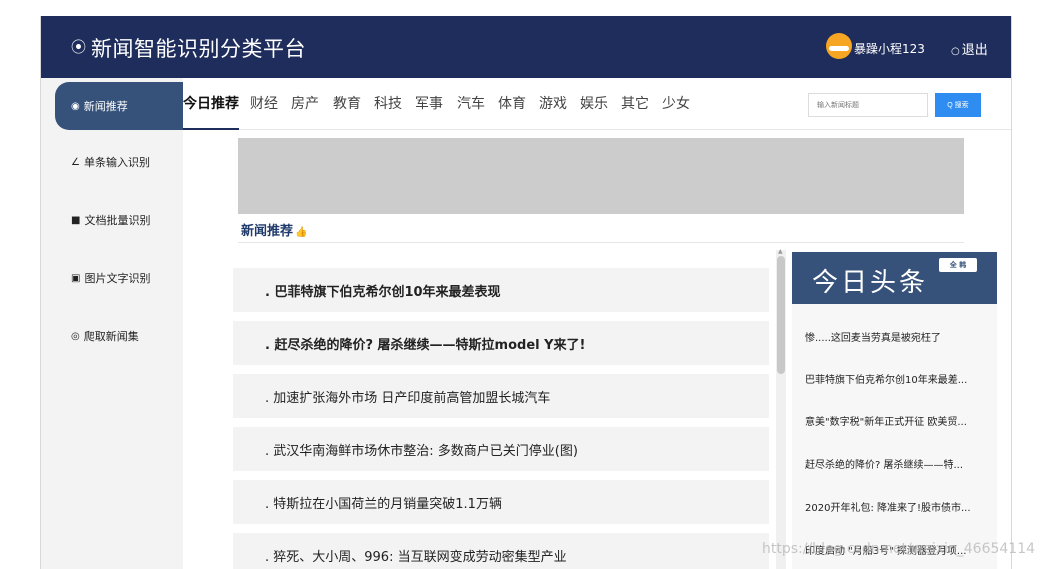 This screenshot has width=1042, height=569. I want to click on banner-image, so click(601, 176).